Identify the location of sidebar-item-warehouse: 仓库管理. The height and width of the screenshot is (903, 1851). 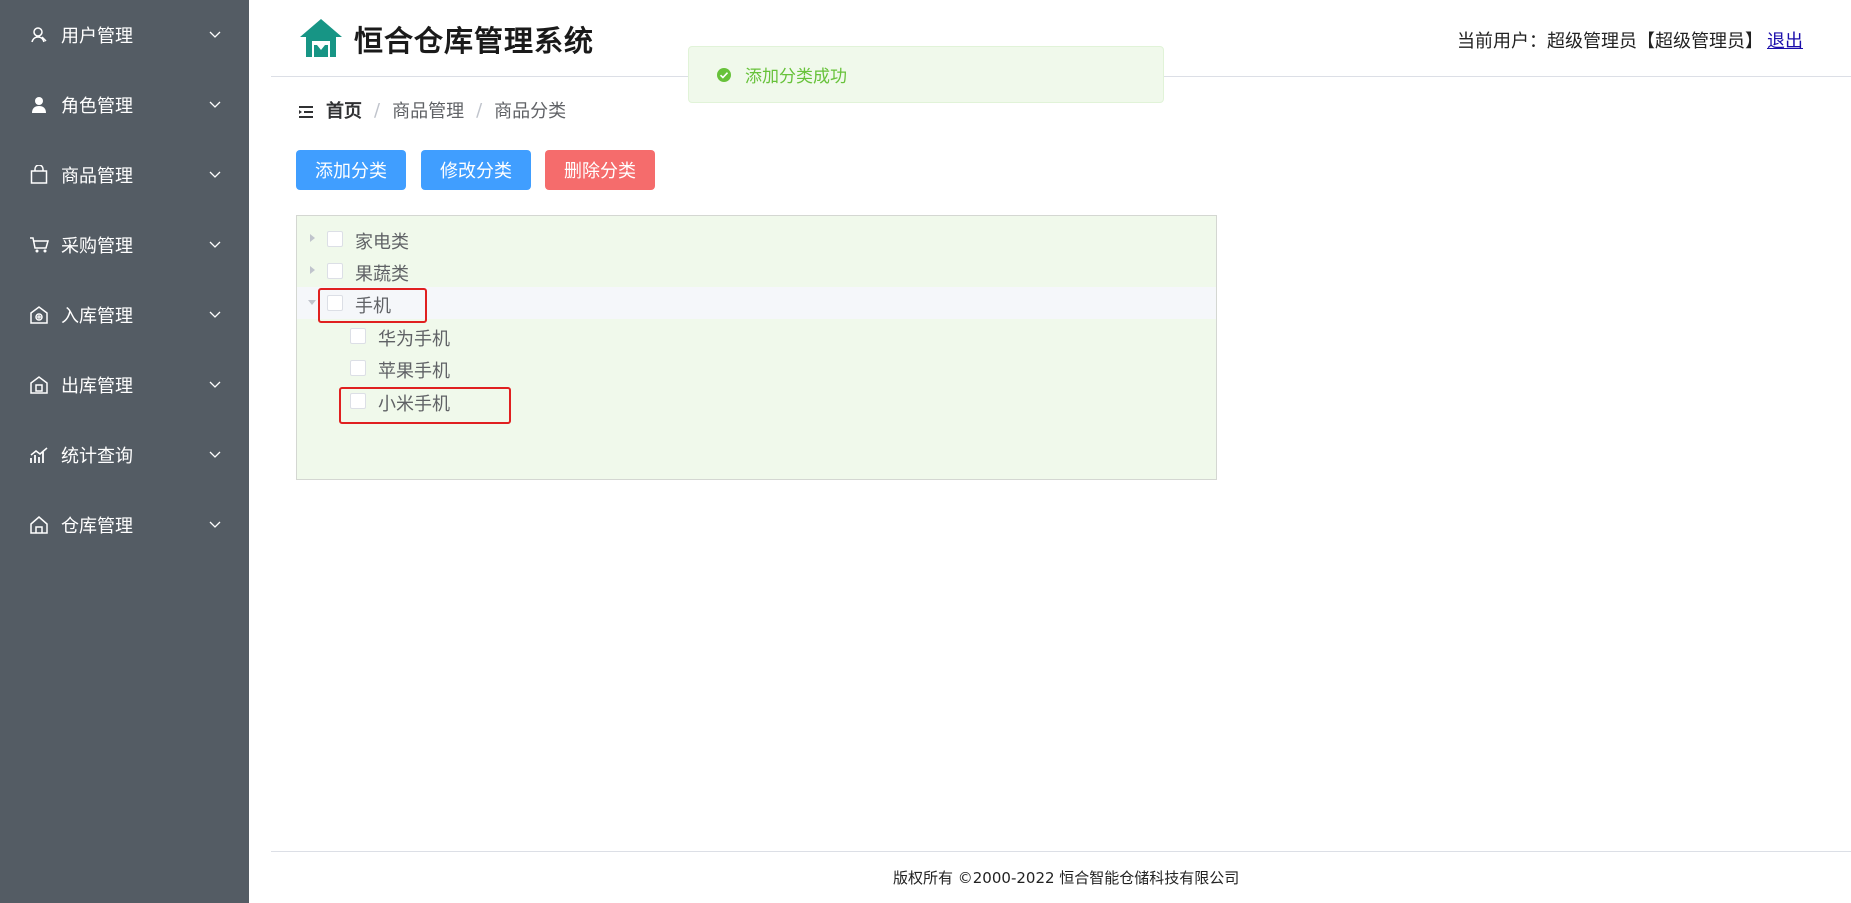
(124, 525).